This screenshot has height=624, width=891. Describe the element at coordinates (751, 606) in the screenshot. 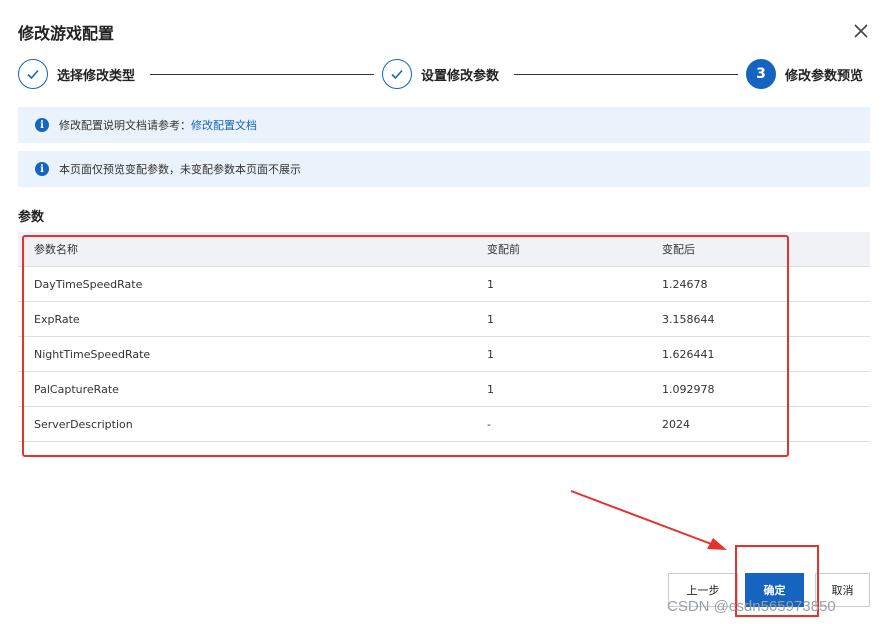

I see `watermark: CSDN @csdn565973850` at that location.